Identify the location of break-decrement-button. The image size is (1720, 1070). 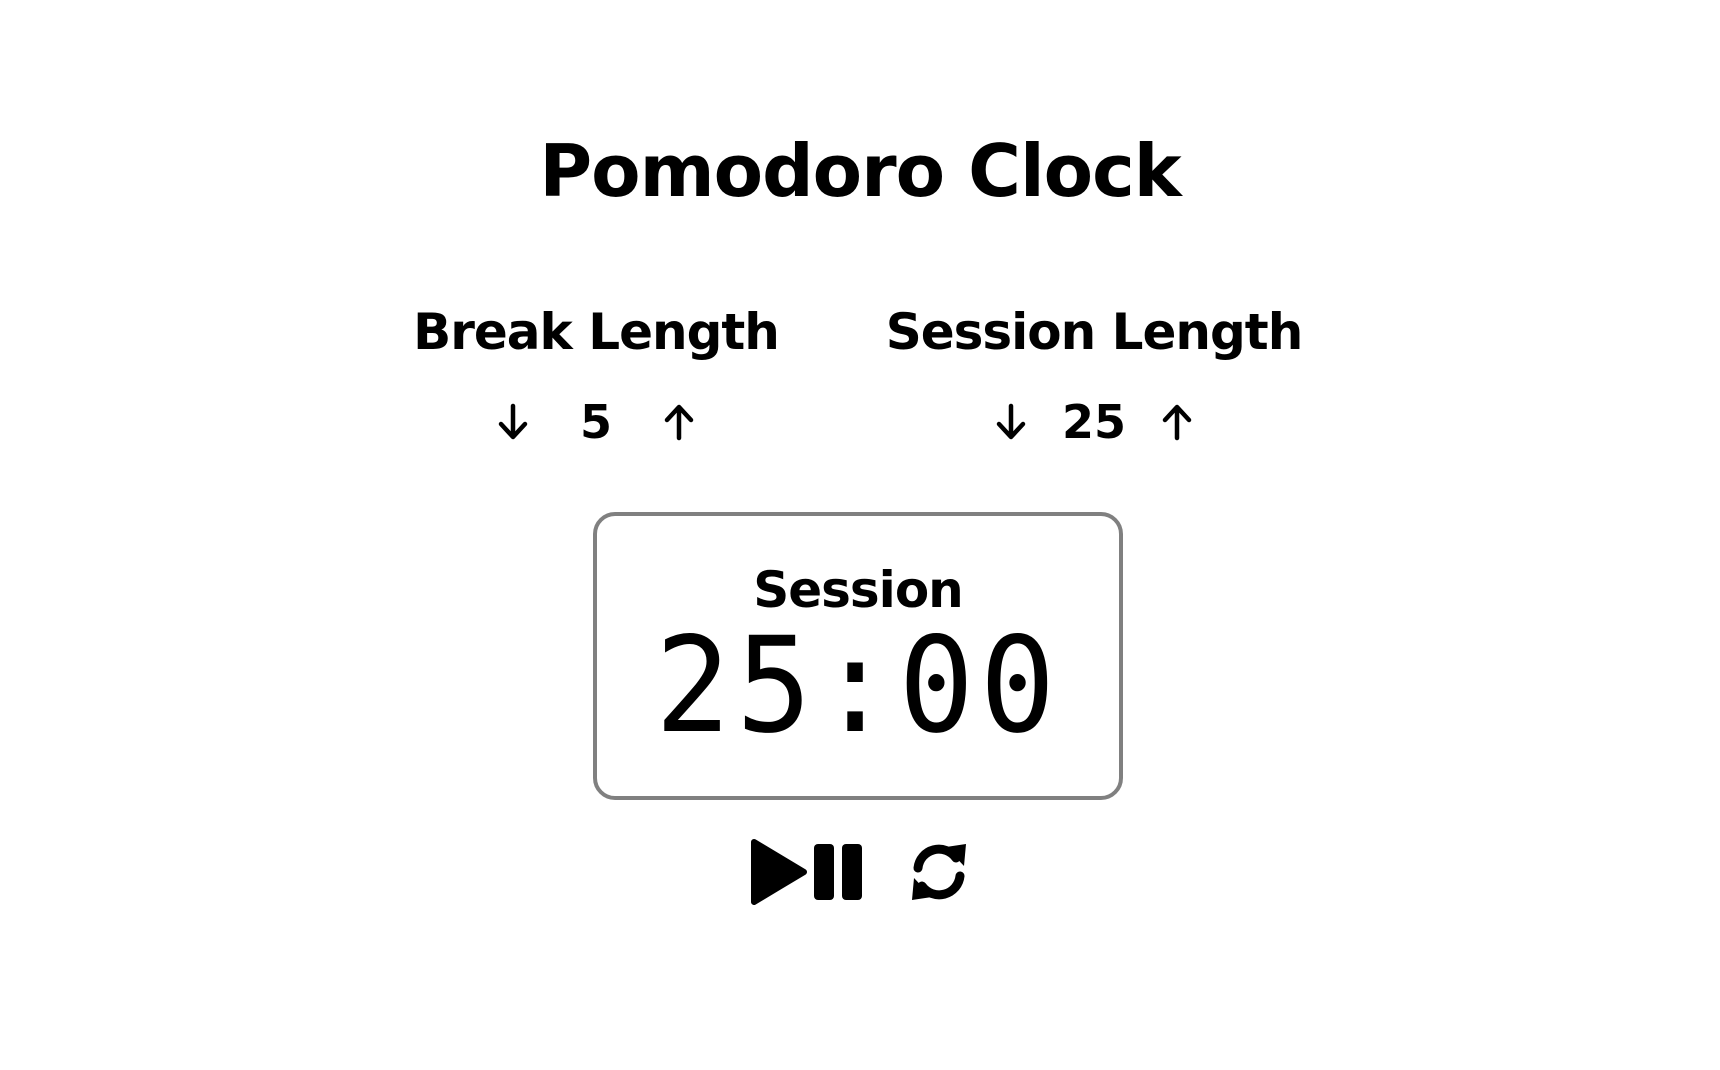
(513, 422).